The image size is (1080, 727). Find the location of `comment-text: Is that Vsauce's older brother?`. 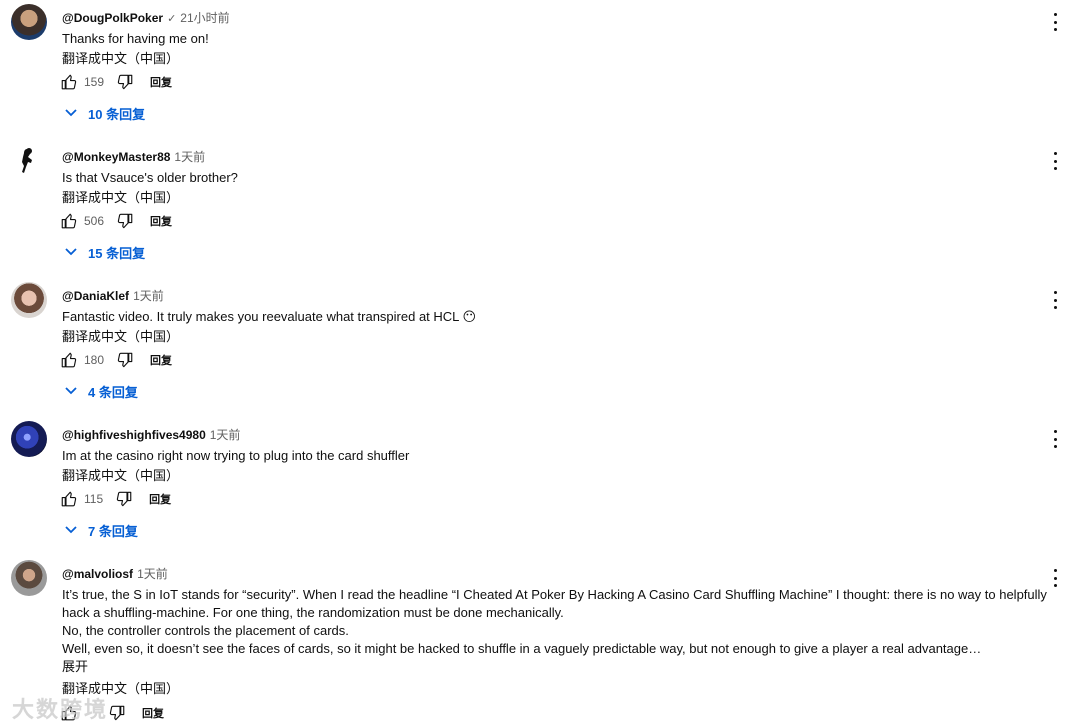

comment-text: Is that Vsauce's older brother? is located at coordinates (150, 178).